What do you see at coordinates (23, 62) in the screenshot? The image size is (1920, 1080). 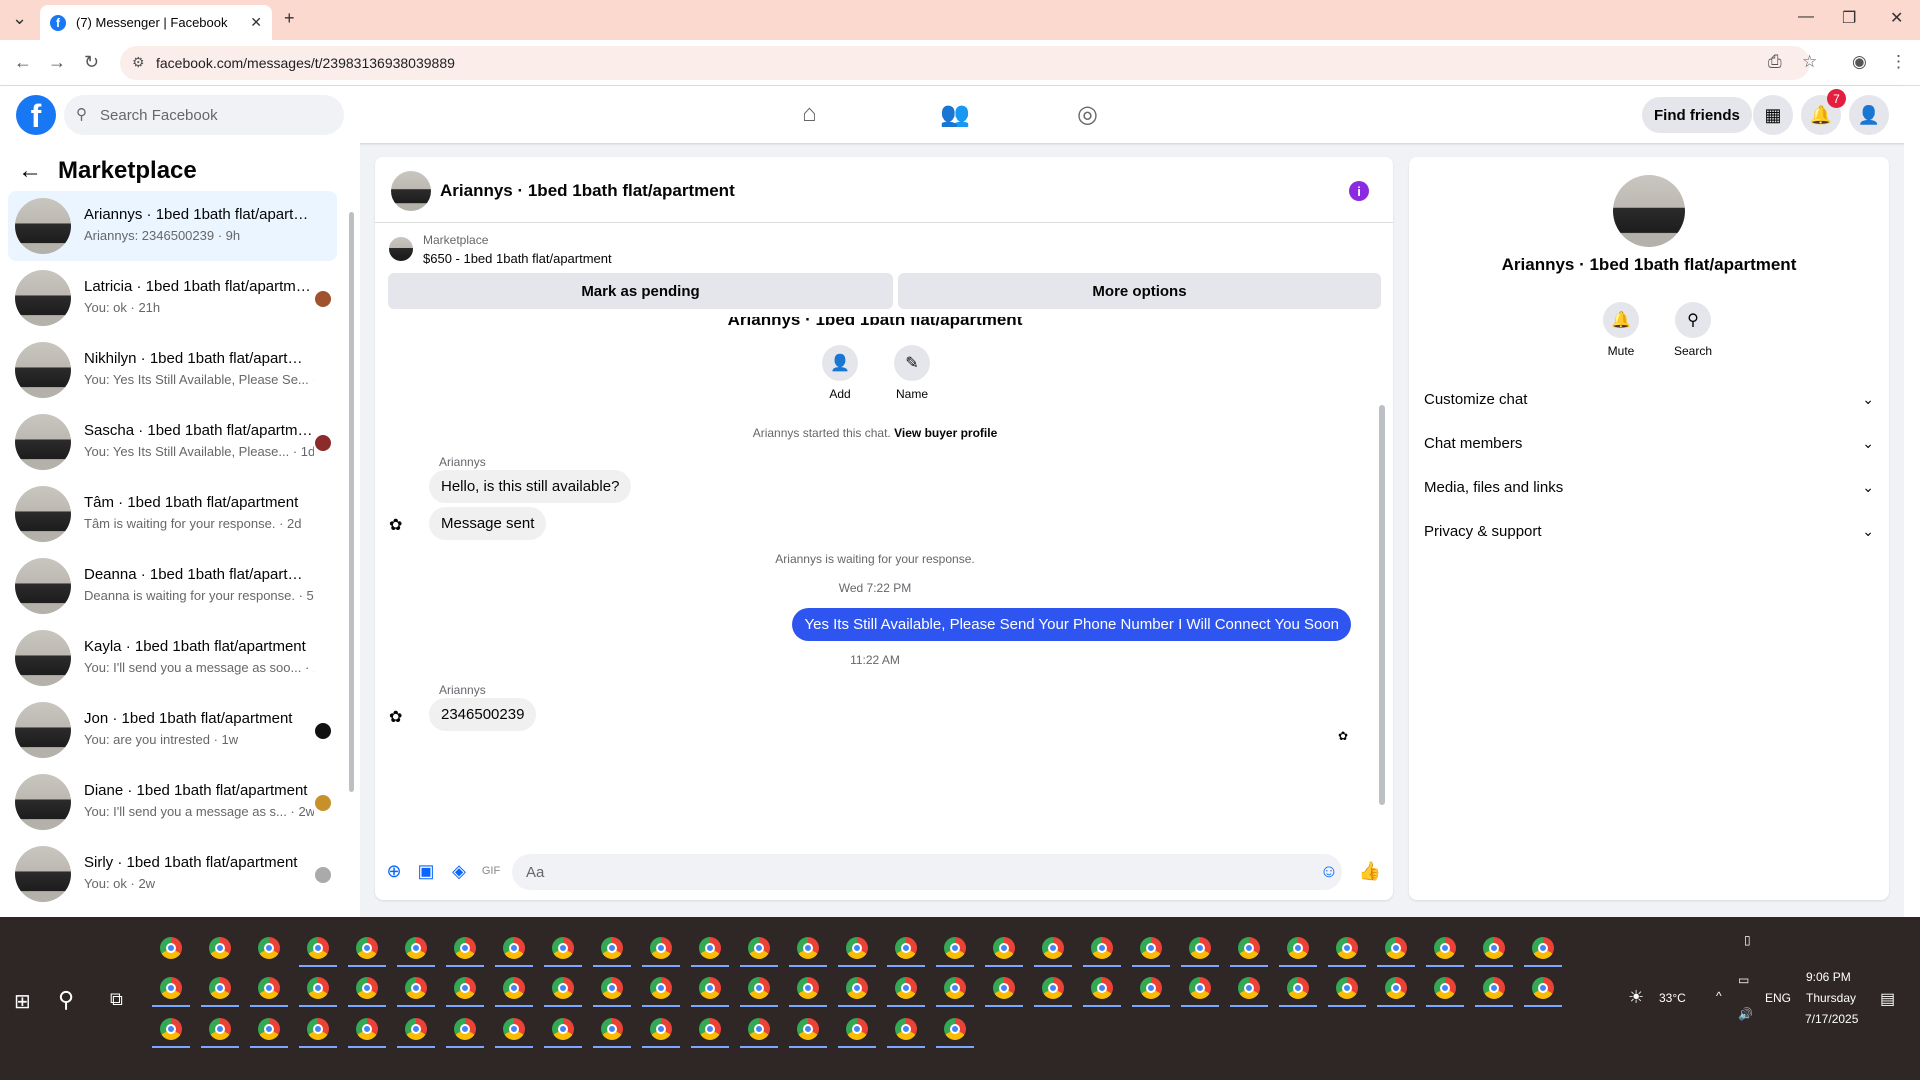 I see `back-icon: ←` at bounding box center [23, 62].